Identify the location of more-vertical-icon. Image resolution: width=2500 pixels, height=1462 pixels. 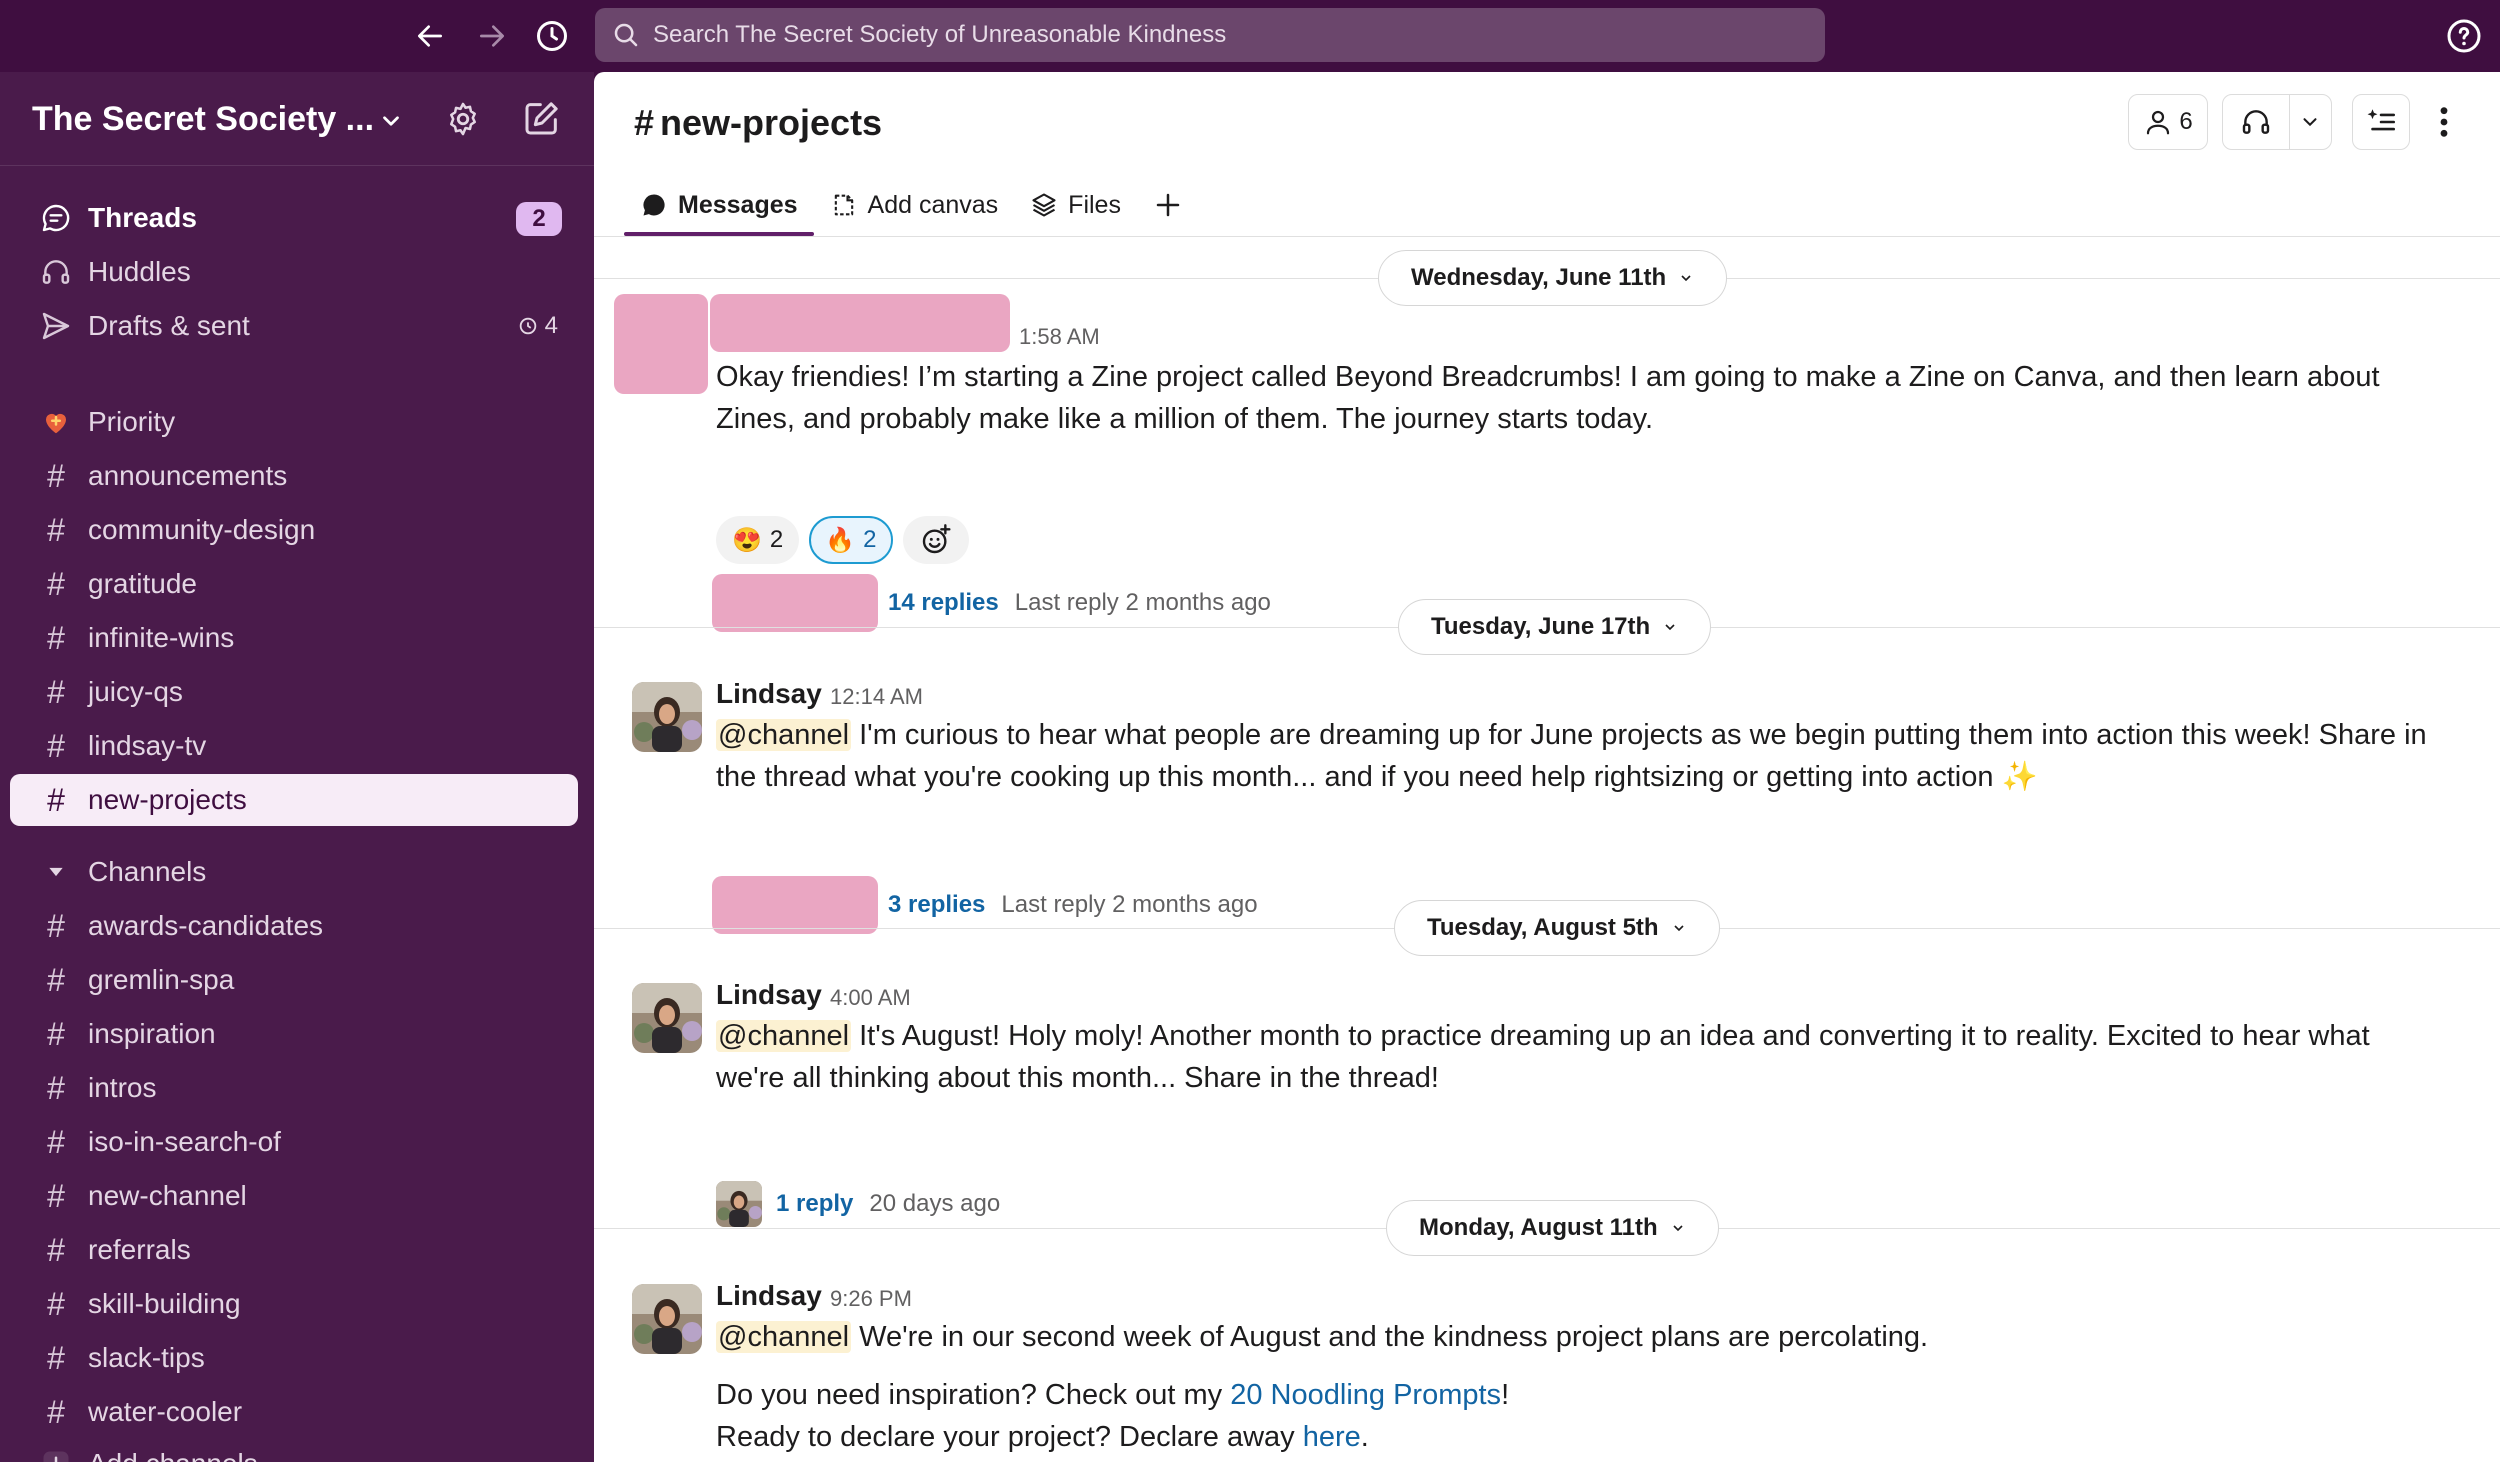
(2444, 122).